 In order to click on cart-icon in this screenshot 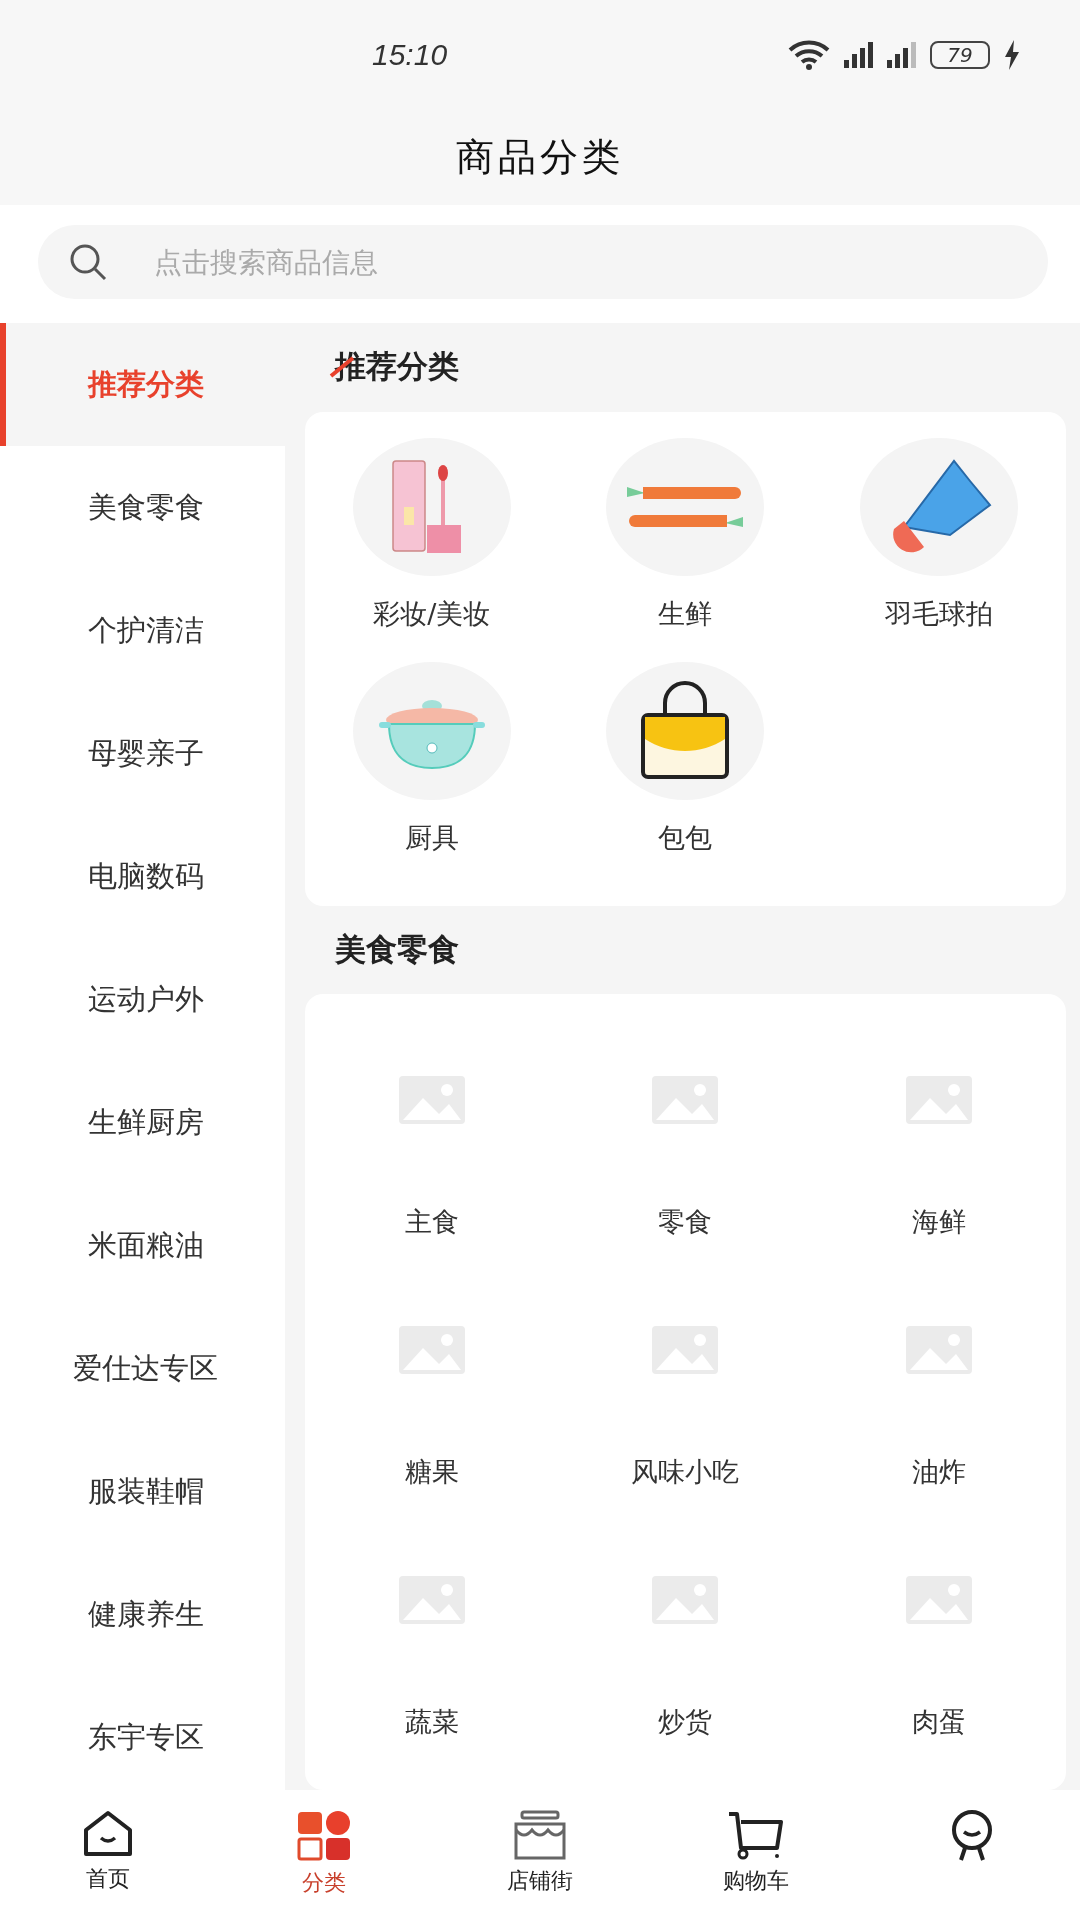, I will do `click(756, 1835)`.